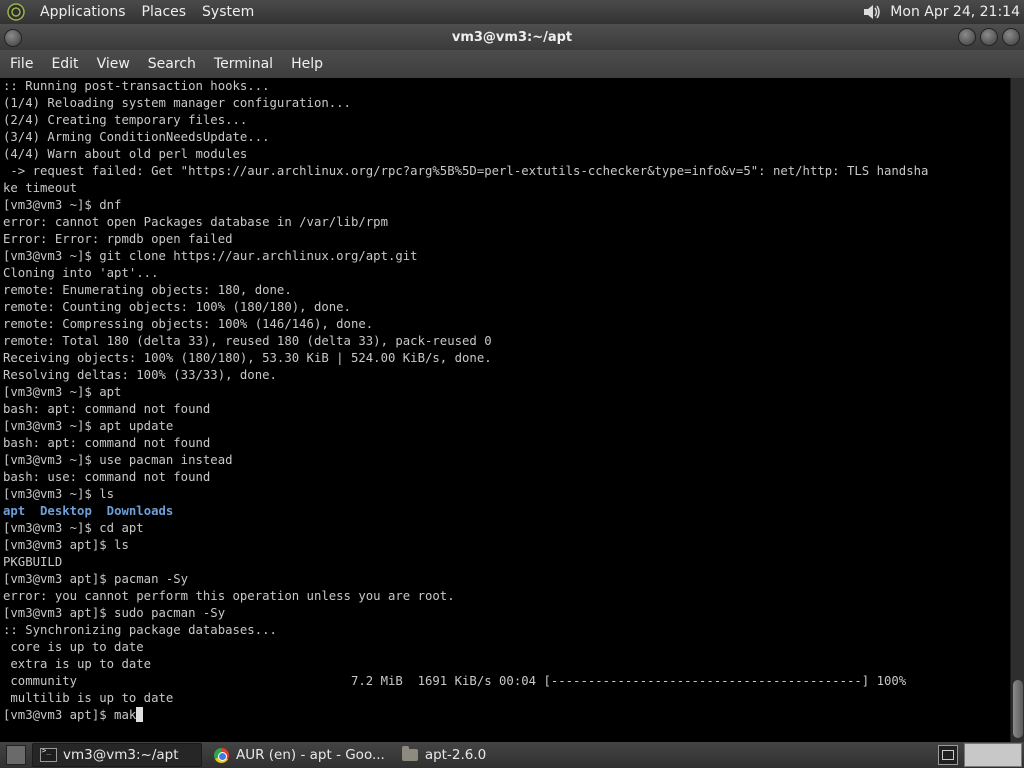 The image size is (1024, 768). Describe the element at coordinates (512, 64) in the screenshot. I see `terminal-menubar: File Edit View Search Terminal Help` at that location.